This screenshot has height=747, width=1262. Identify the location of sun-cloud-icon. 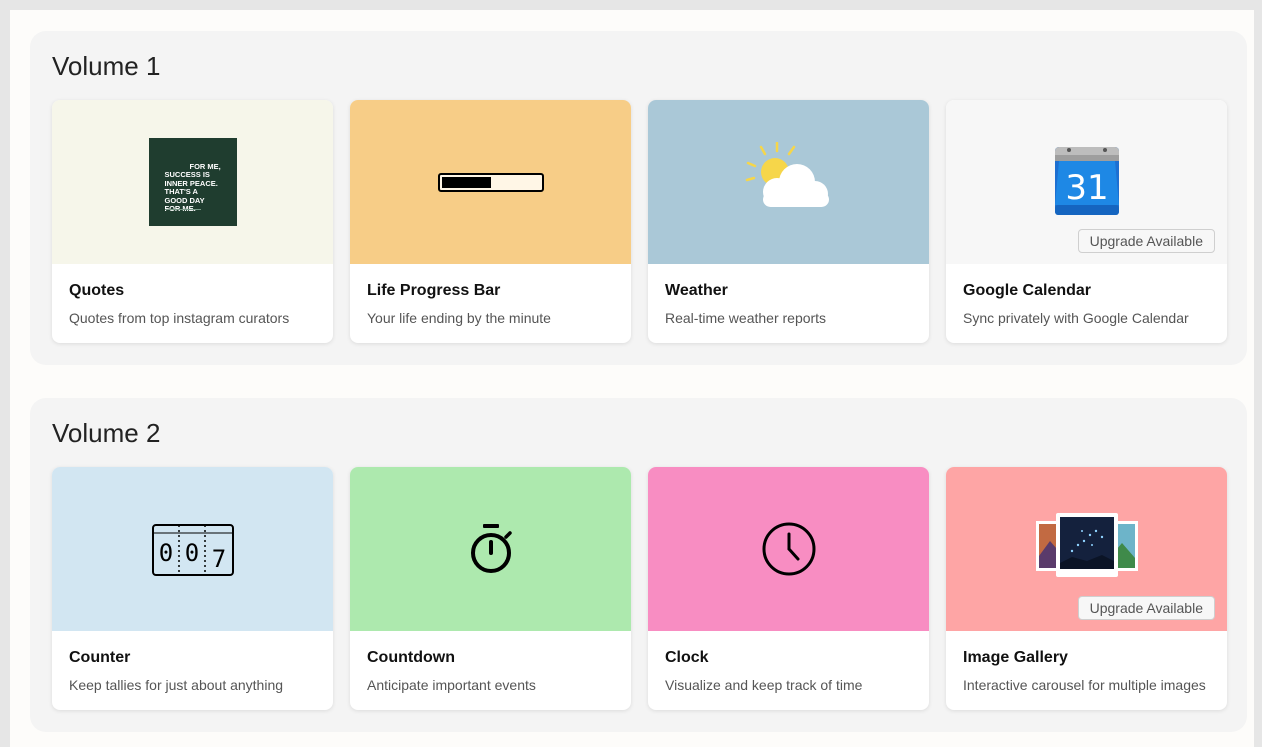
(787, 174).